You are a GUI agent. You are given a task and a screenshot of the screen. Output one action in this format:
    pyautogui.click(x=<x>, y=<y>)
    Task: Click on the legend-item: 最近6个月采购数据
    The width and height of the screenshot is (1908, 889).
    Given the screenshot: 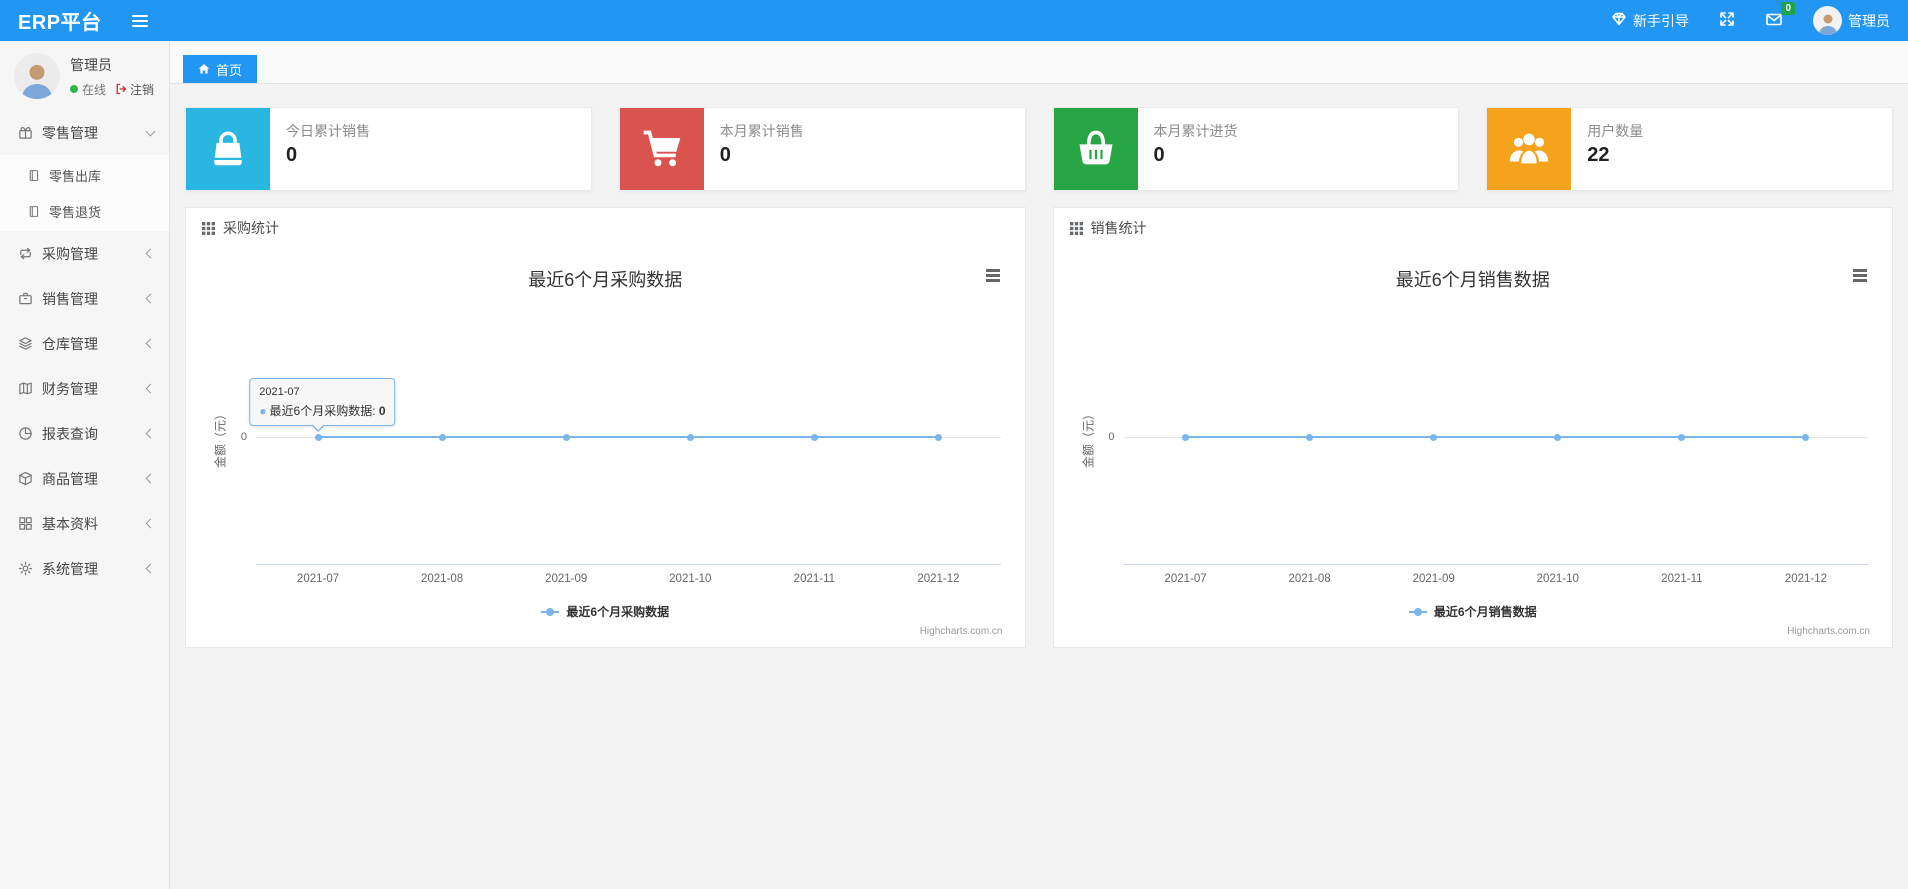 What is the action you would take?
    pyautogui.click(x=605, y=611)
    